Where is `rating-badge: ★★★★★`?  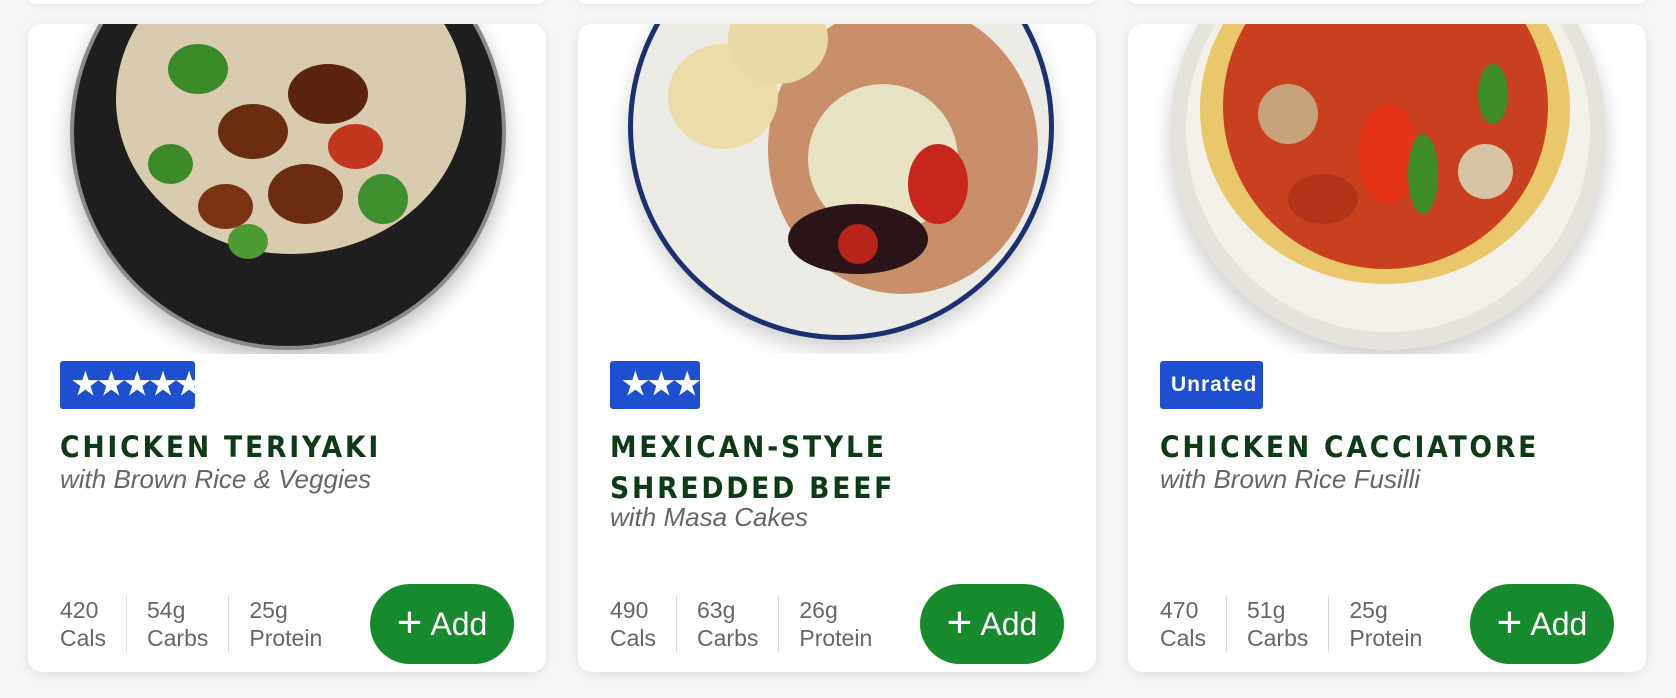
rating-badge: ★★★★★ is located at coordinates (131, 385).